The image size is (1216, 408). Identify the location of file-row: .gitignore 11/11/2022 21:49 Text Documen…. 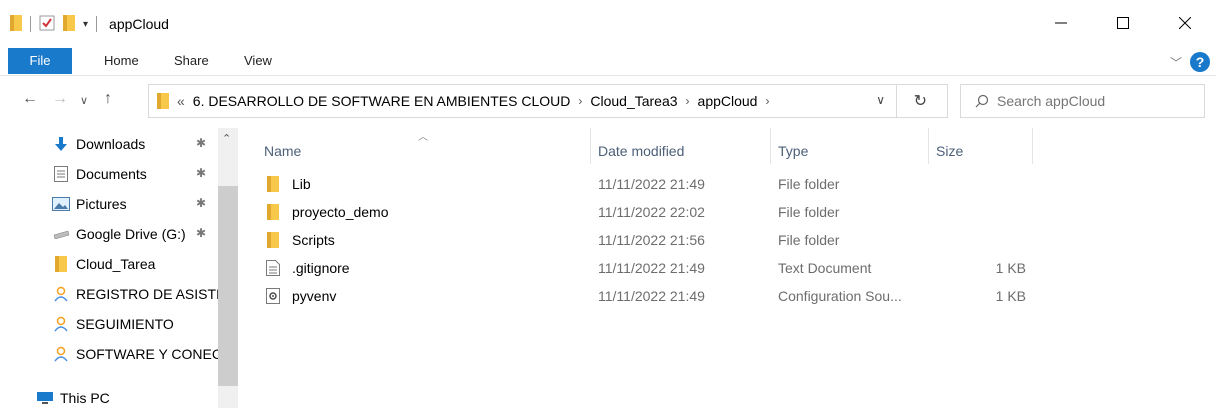
(654, 268).